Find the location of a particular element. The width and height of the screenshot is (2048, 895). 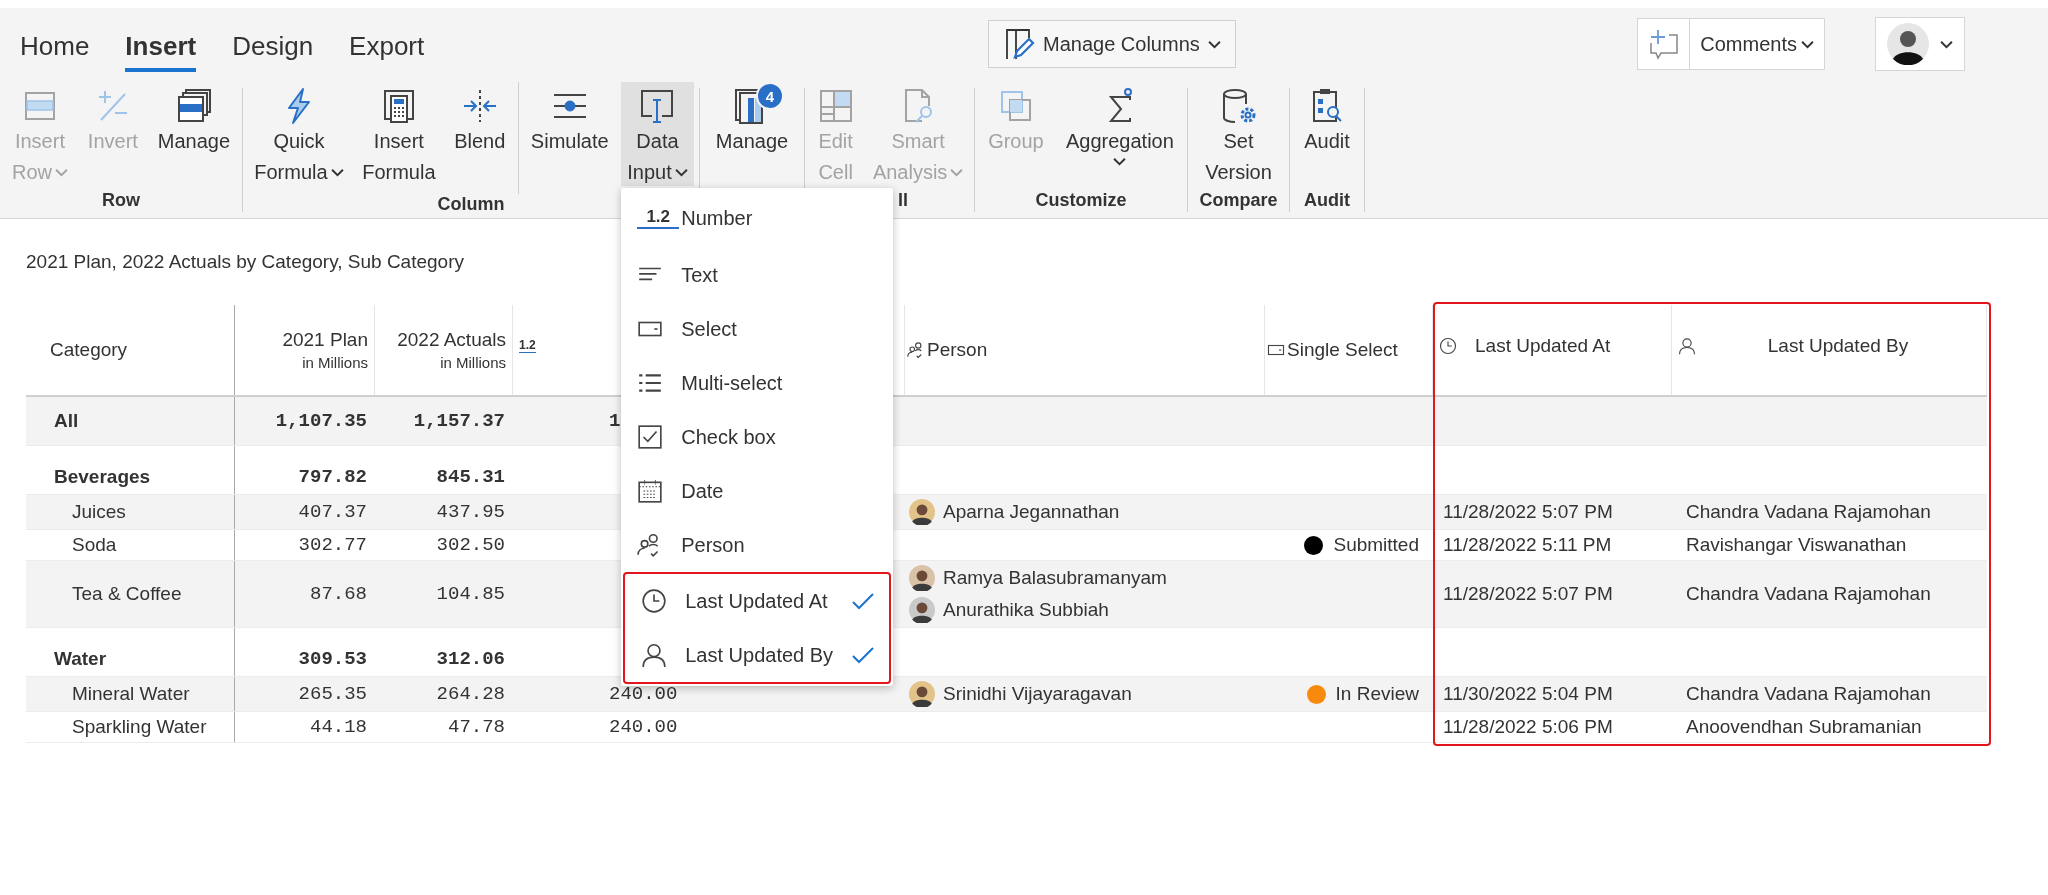

menu-item: Person is located at coordinates (757, 545).